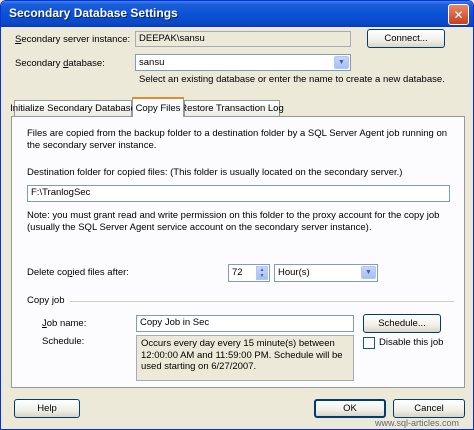 The width and height of the screenshot is (474, 430). I want to click on server-instance-label: Secondary server instance:, so click(73, 39).